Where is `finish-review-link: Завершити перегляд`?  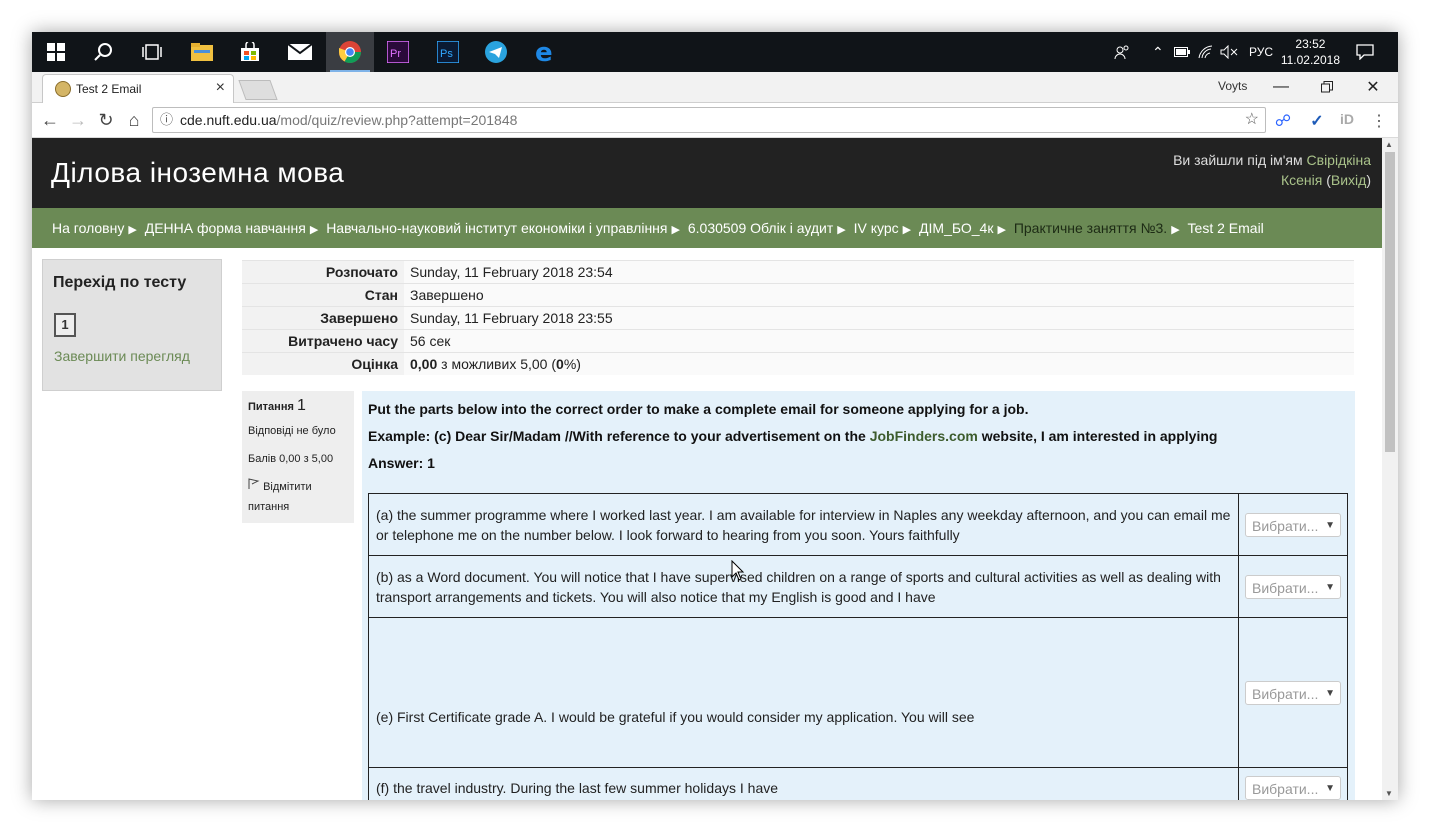 finish-review-link: Завершити перегляд is located at coordinates (122, 356).